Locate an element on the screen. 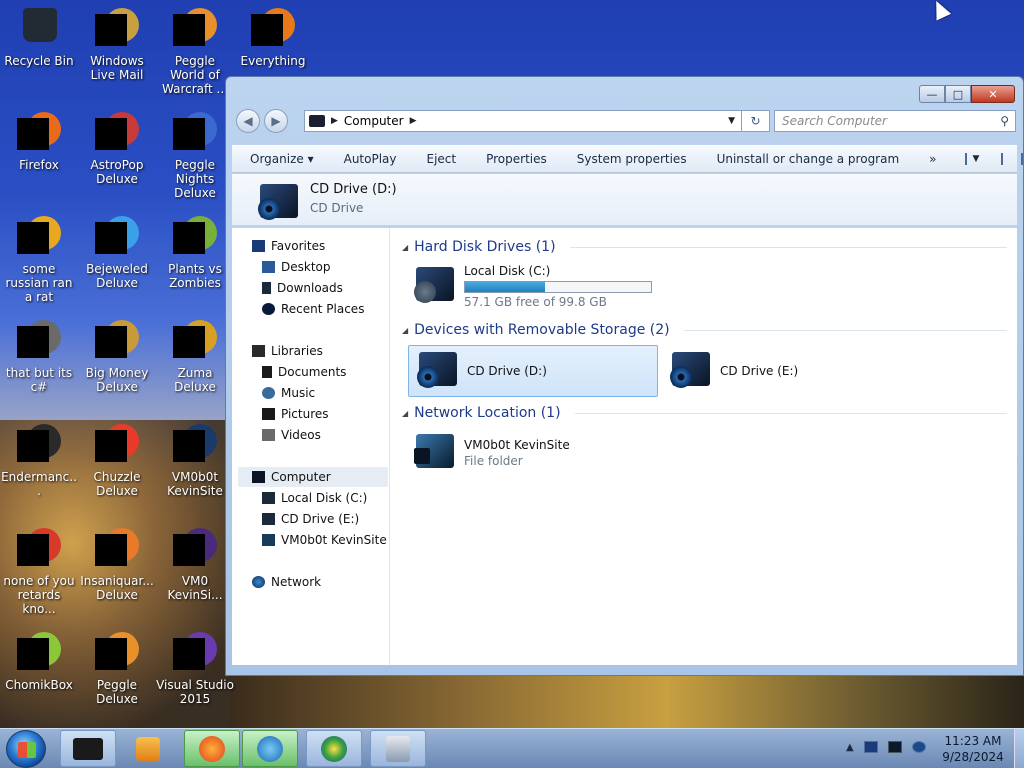 The width and height of the screenshot is (1024, 768). group-hard-disk-drives: ◢ Hard Disk Drives (1) is located at coordinates (704, 247).